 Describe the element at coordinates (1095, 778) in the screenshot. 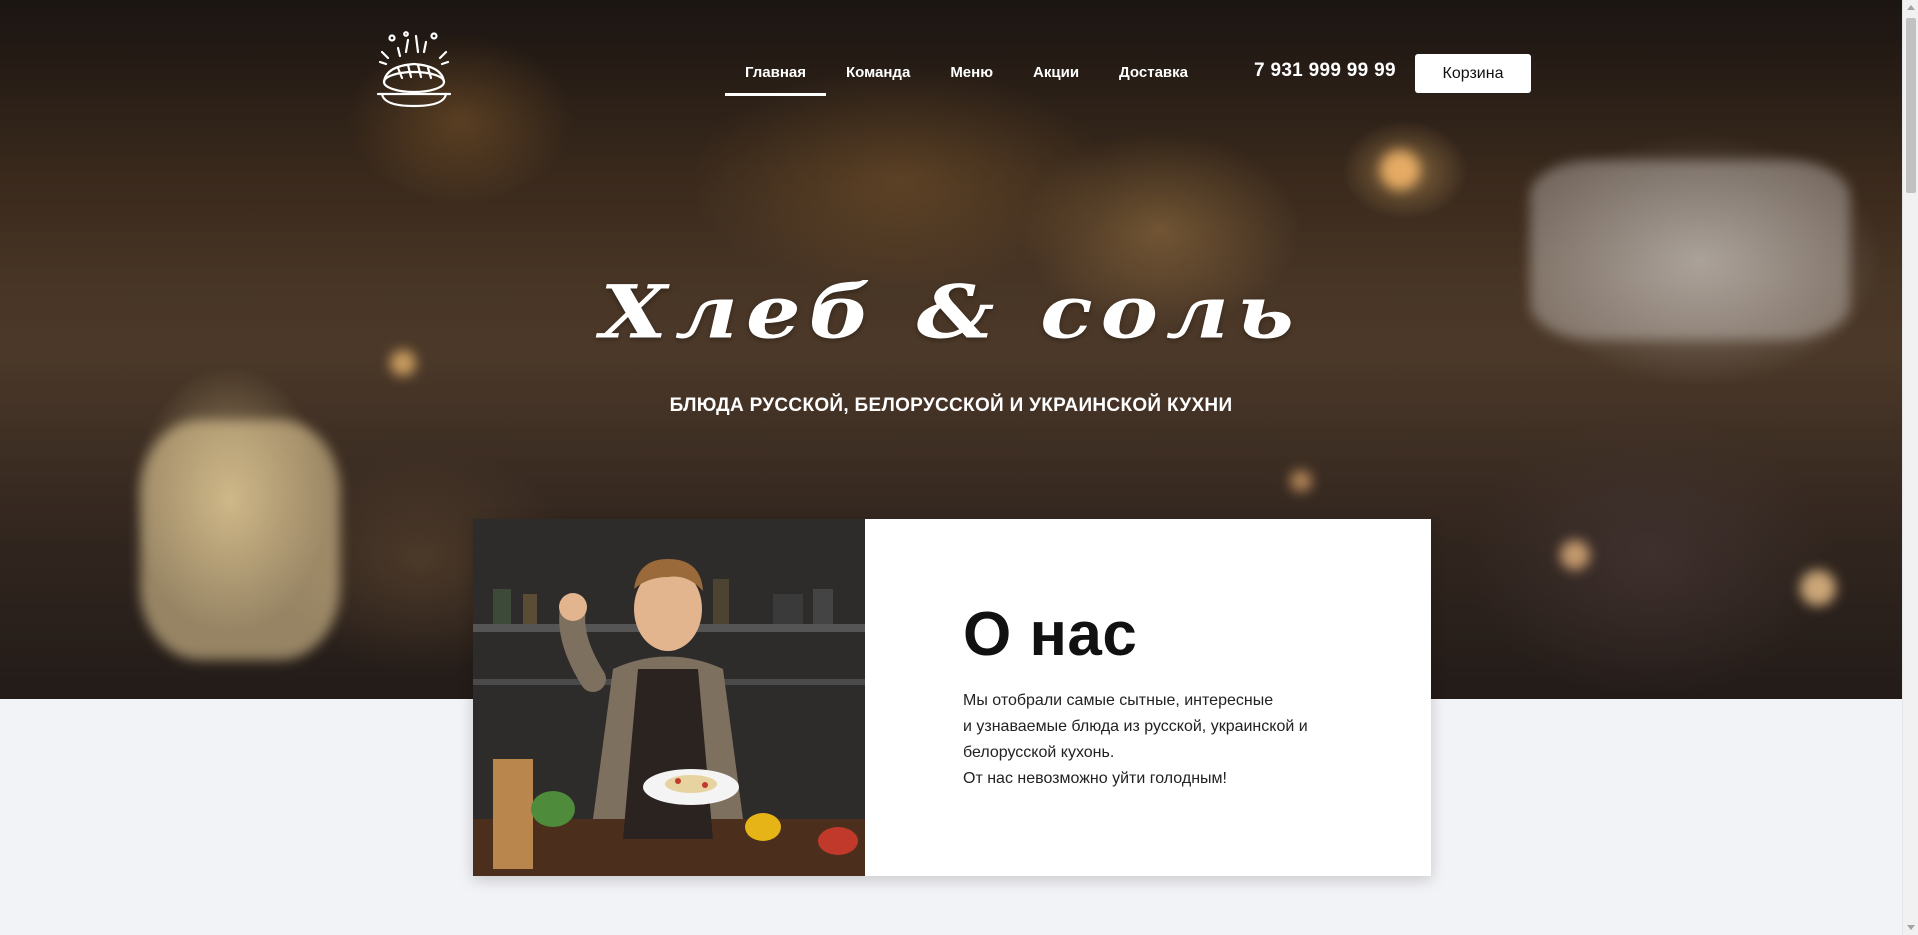

I see `about-line: От нас невозможно уйти голодным!` at that location.